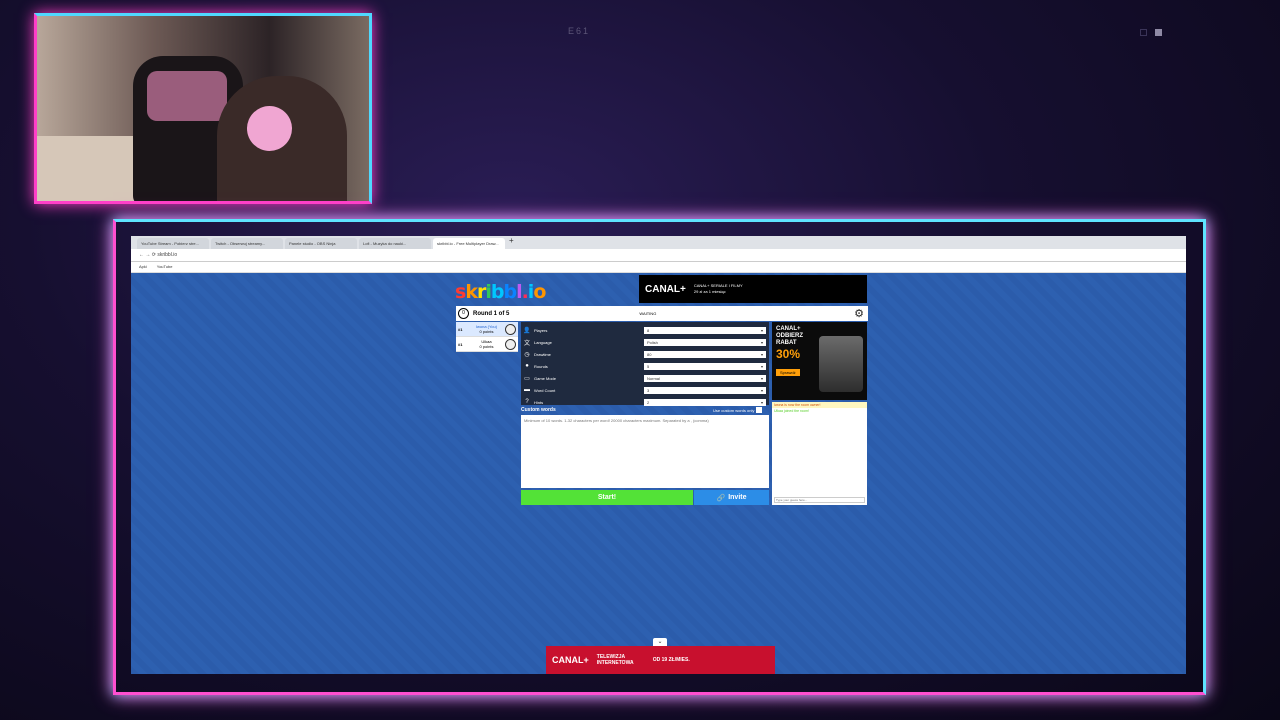  I want to click on overlay-label: E61, so click(579, 31).